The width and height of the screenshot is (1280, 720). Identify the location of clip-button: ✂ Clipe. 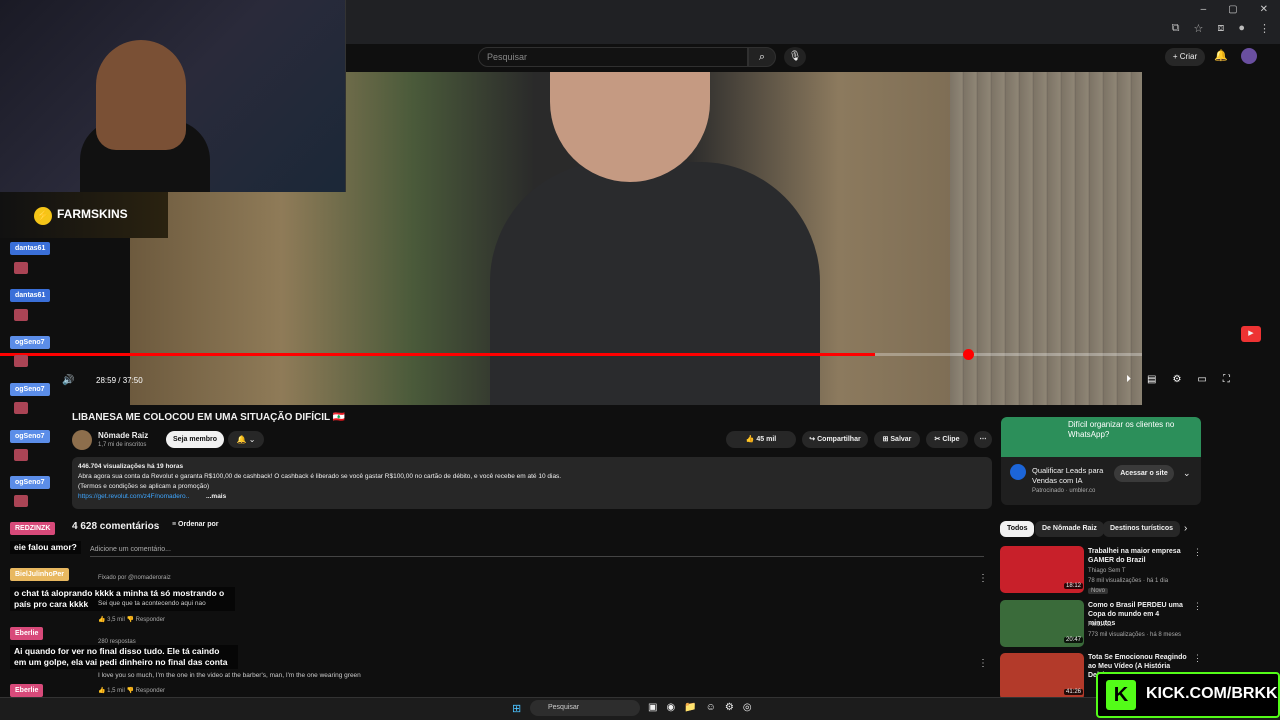
(947, 439).